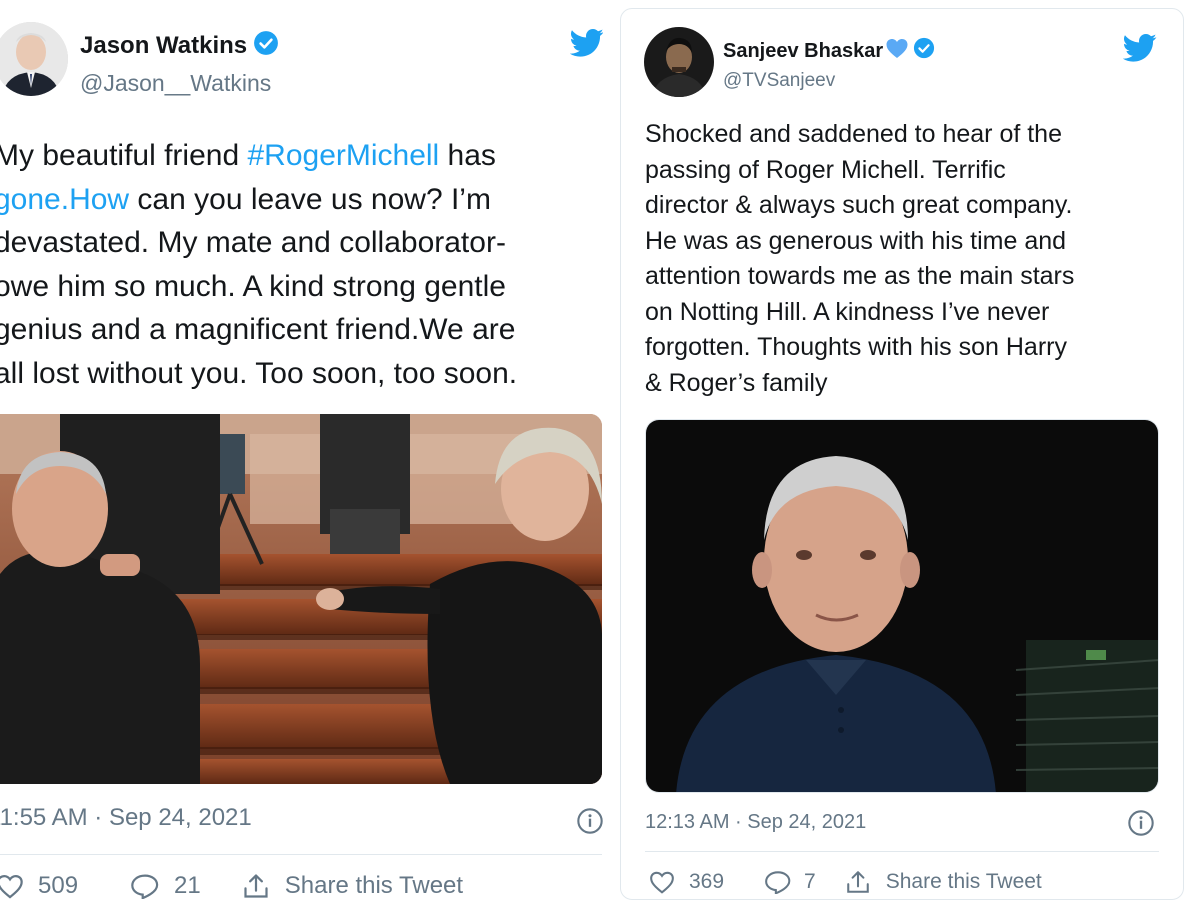 This screenshot has height=900, width=1200. What do you see at coordinates (825, 169) in the screenshot?
I see `tweet-text-line: passing of Roger Michell. Terrific` at bounding box center [825, 169].